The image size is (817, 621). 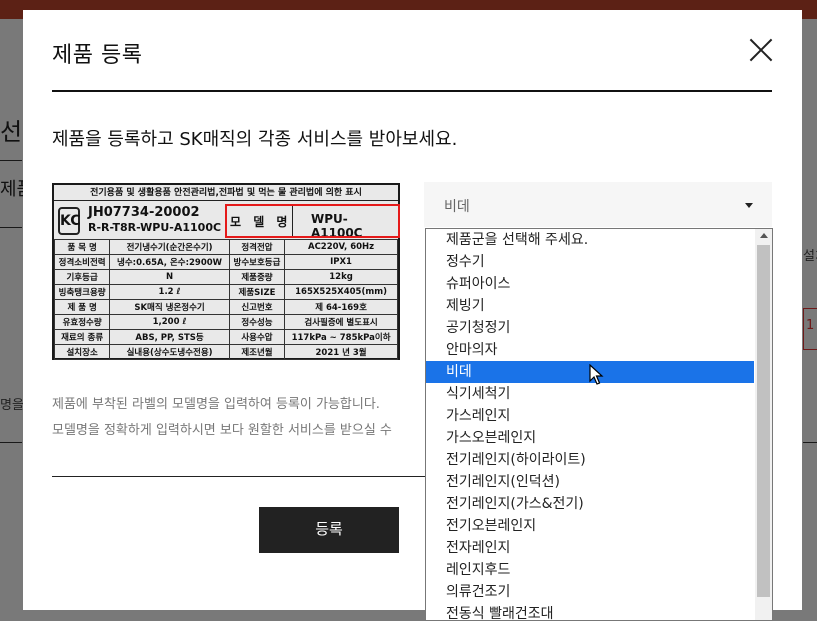 What do you see at coordinates (169, 277) in the screenshot?
I see `label-spec-cell: N` at bounding box center [169, 277].